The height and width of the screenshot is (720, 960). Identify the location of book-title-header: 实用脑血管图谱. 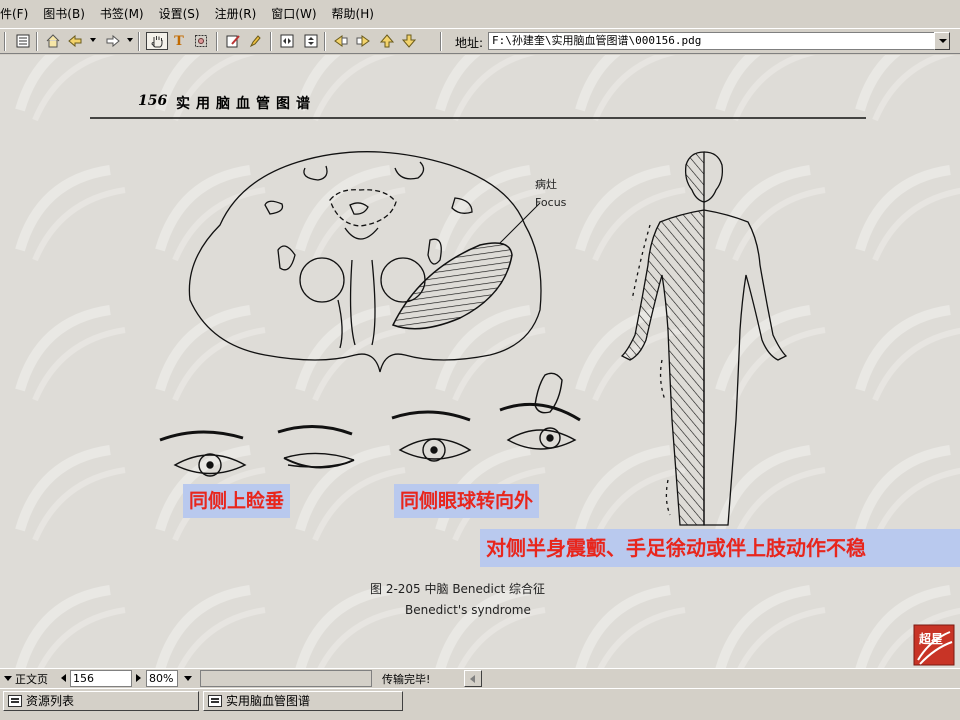
(246, 104).